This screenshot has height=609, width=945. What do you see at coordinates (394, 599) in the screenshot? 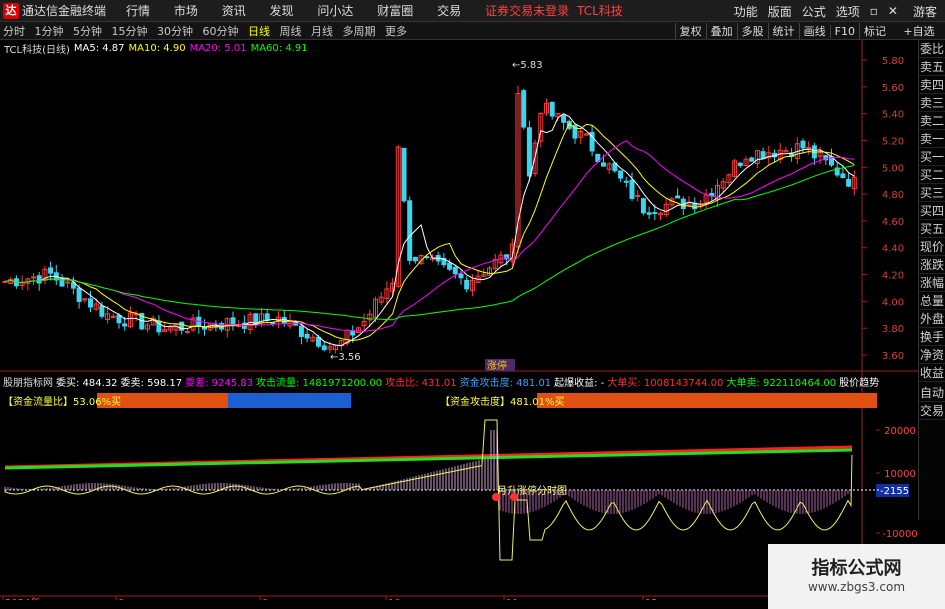
I see `date-label: 10` at bounding box center [394, 599].